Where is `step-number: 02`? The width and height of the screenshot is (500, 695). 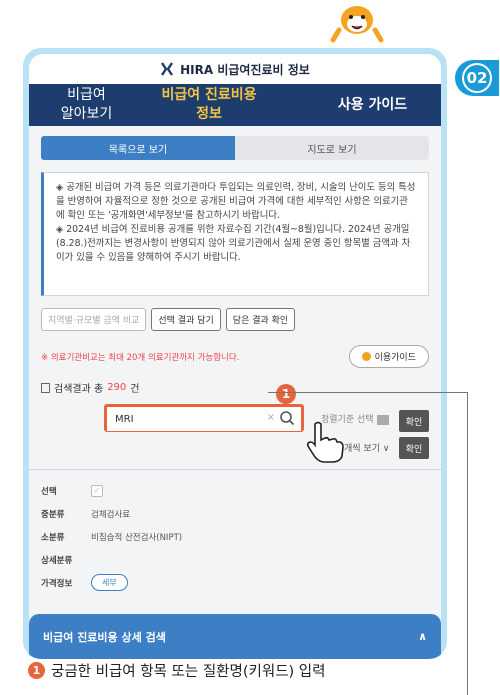
step-number: 02 is located at coordinates (477, 78).